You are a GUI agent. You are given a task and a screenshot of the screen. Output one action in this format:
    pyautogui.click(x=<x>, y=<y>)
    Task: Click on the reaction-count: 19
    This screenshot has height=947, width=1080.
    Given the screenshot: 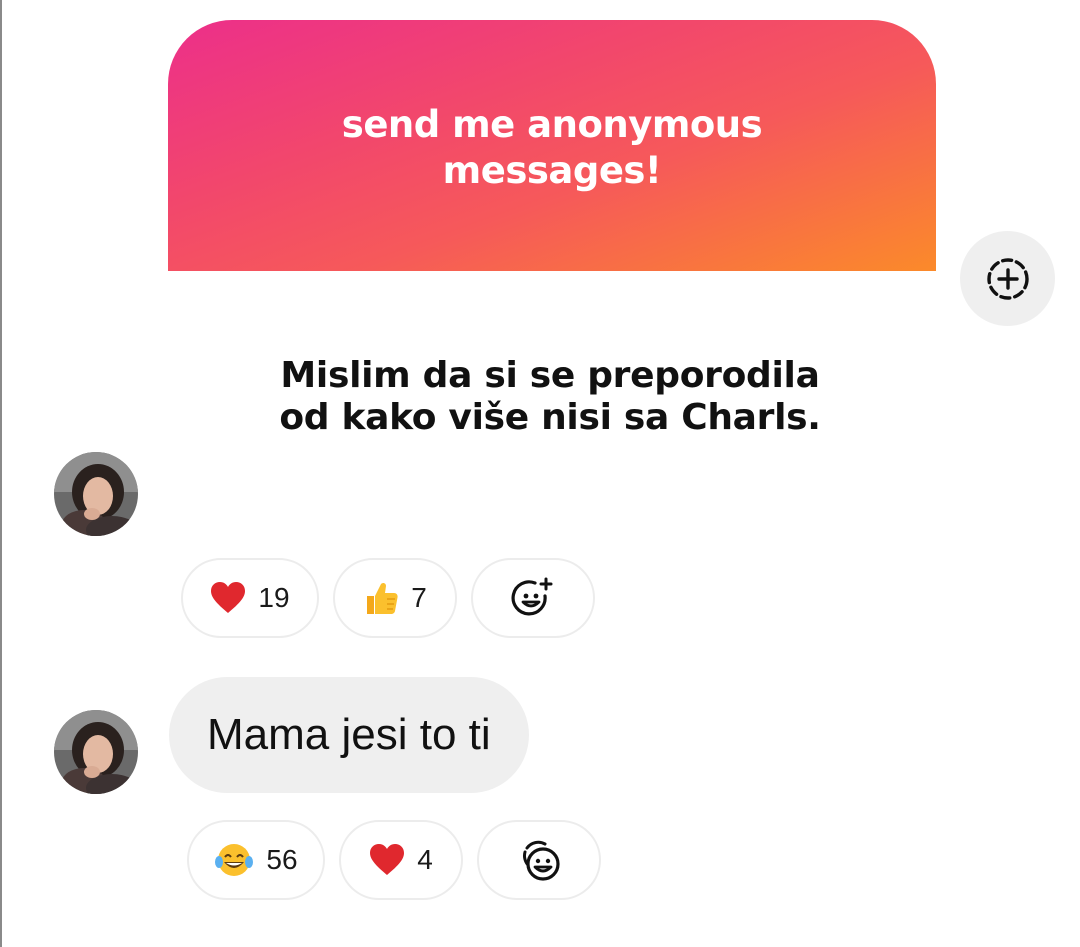 What is the action you would take?
    pyautogui.click(x=274, y=597)
    